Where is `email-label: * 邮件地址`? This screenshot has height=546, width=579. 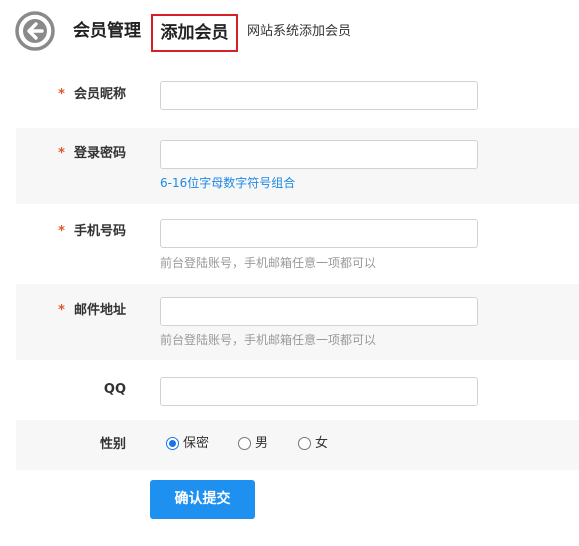 email-label: * 邮件地址 is located at coordinates (92, 310).